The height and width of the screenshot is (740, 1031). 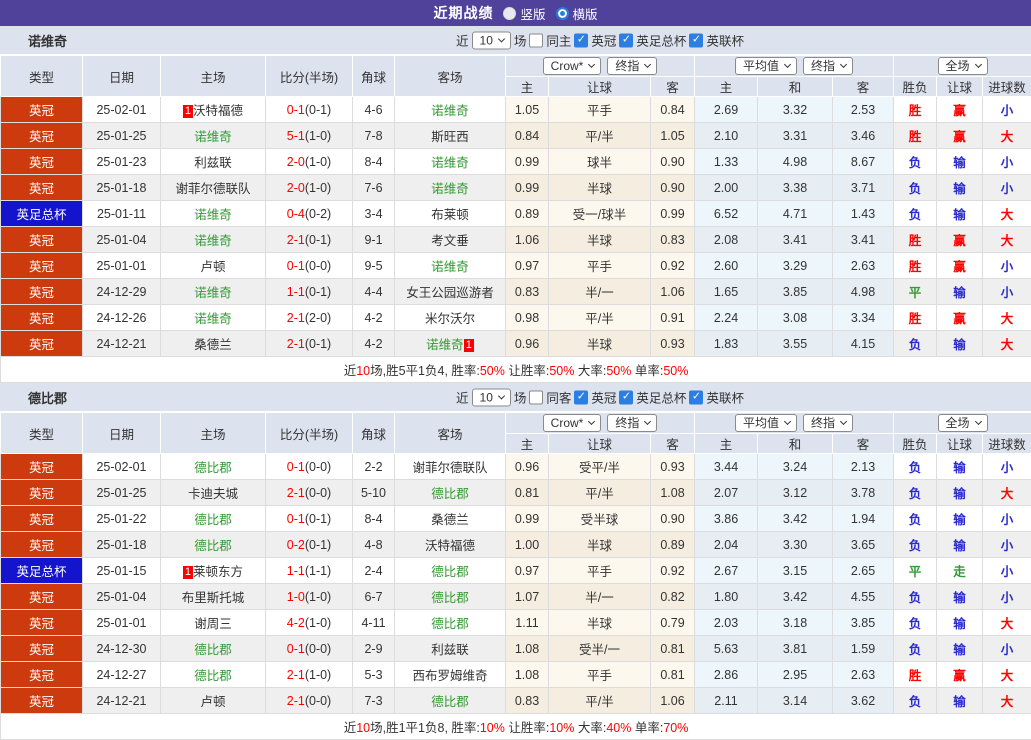 I want to click on cell-crow-away: 0.83, so click(x=673, y=240).